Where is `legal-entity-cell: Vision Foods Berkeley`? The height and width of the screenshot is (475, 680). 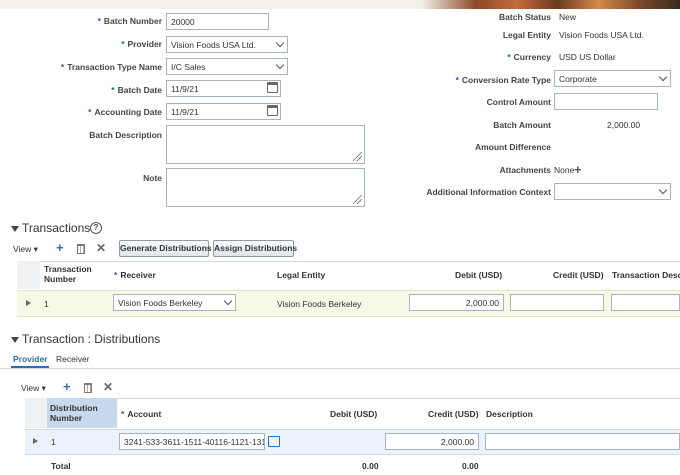 legal-entity-cell: Vision Foods Berkeley is located at coordinates (319, 304).